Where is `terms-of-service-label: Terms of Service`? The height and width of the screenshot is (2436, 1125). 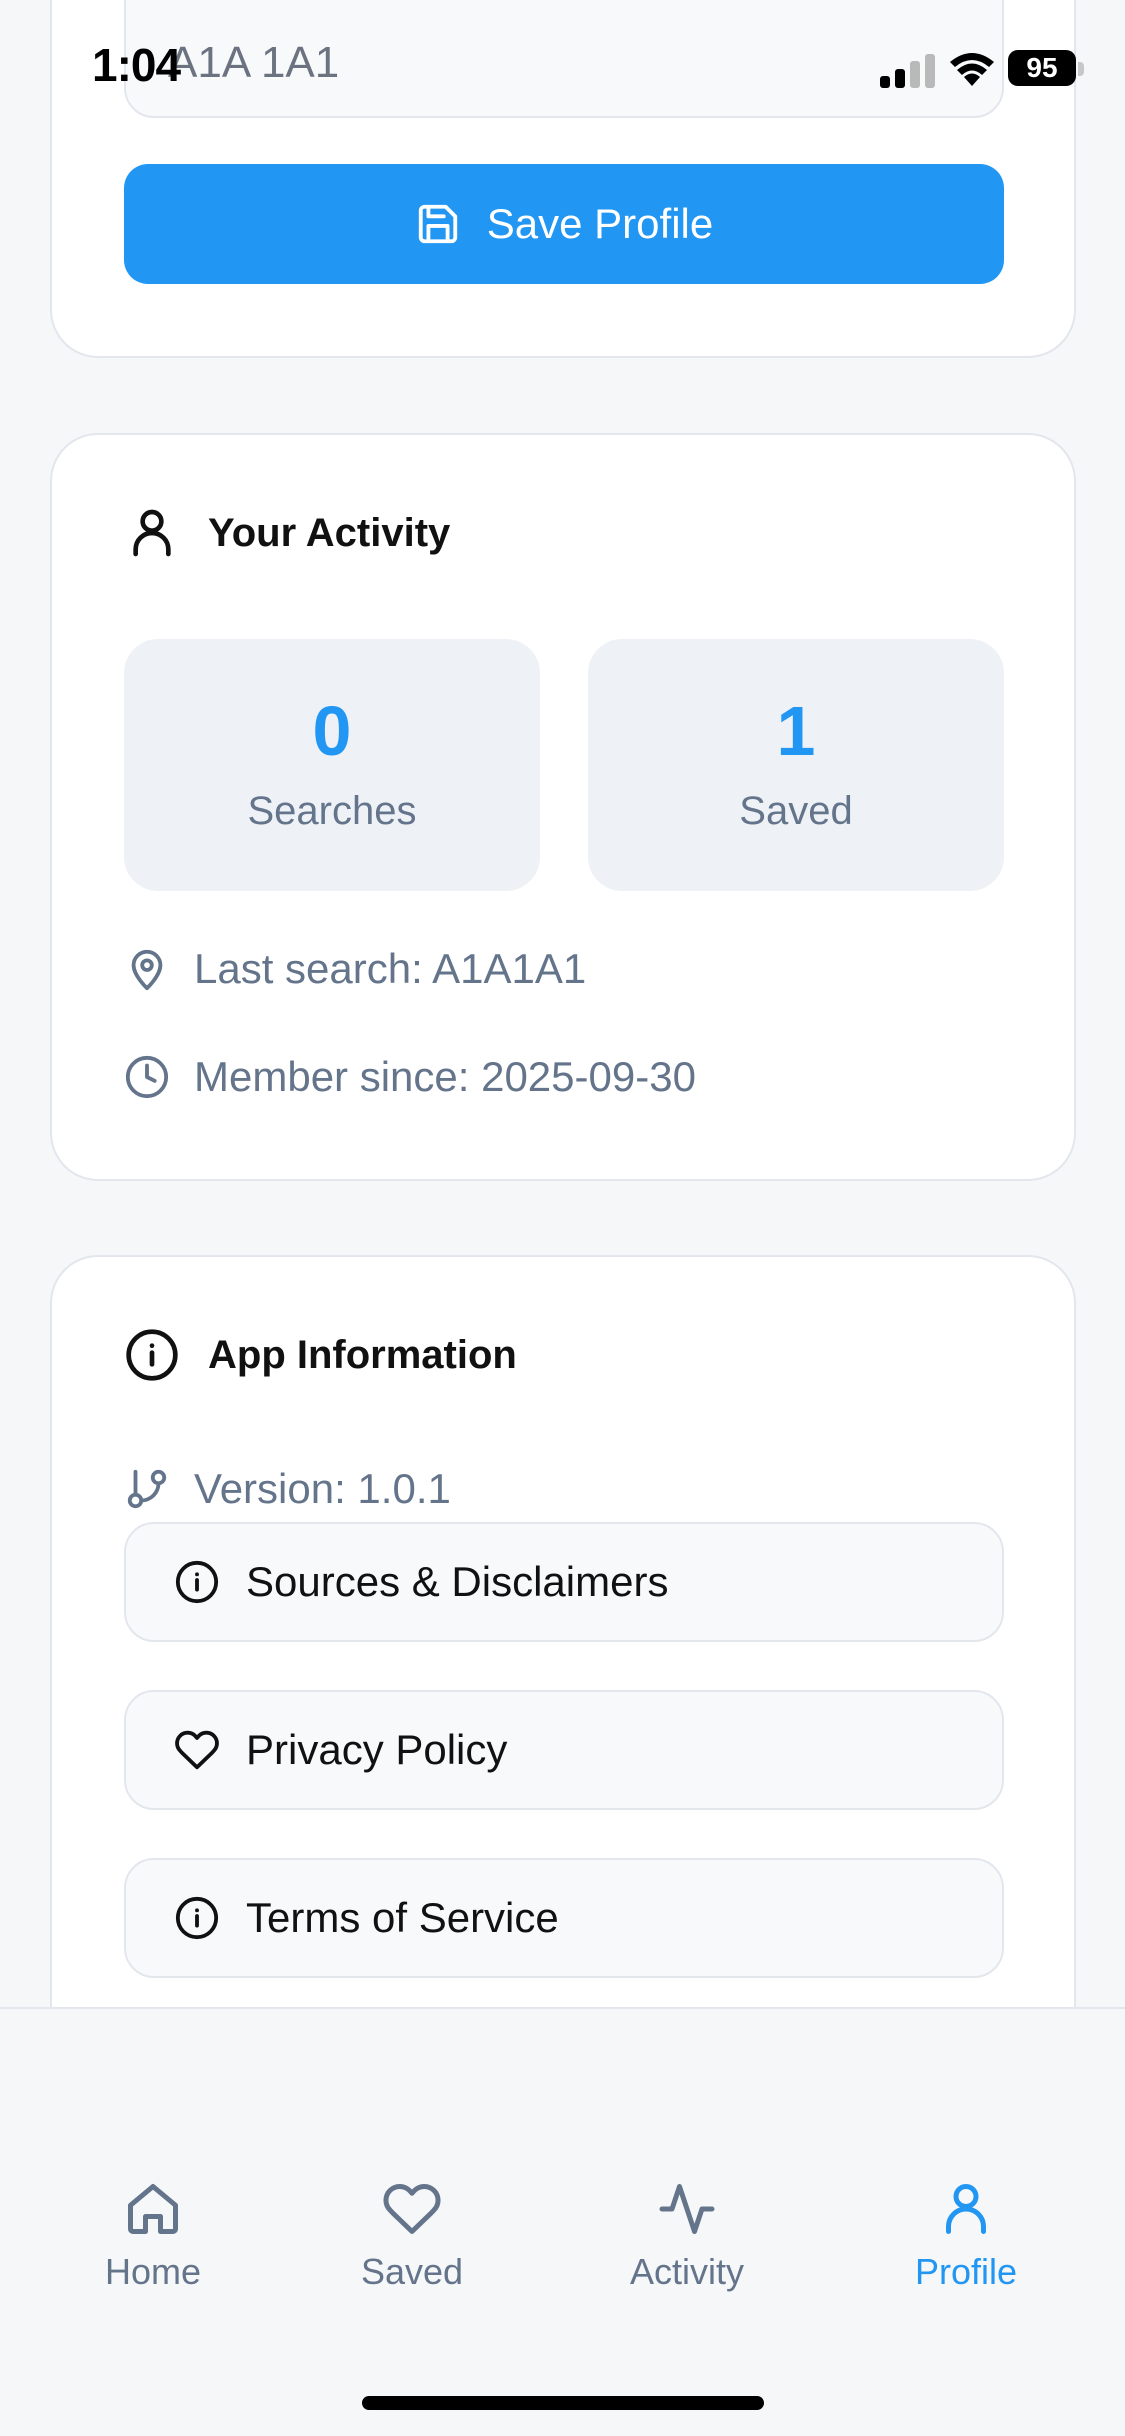 terms-of-service-label: Terms of Service is located at coordinates (402, 1917).